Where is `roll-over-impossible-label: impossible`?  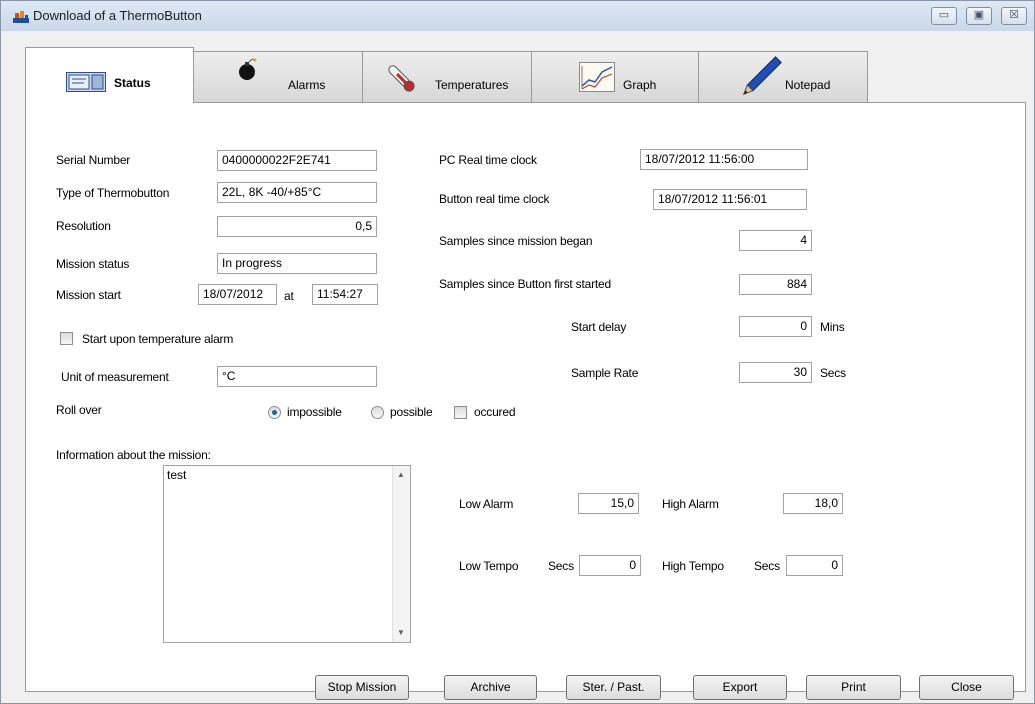 roll-over-impossible-label: impossible is located at coordinates (314, 412).